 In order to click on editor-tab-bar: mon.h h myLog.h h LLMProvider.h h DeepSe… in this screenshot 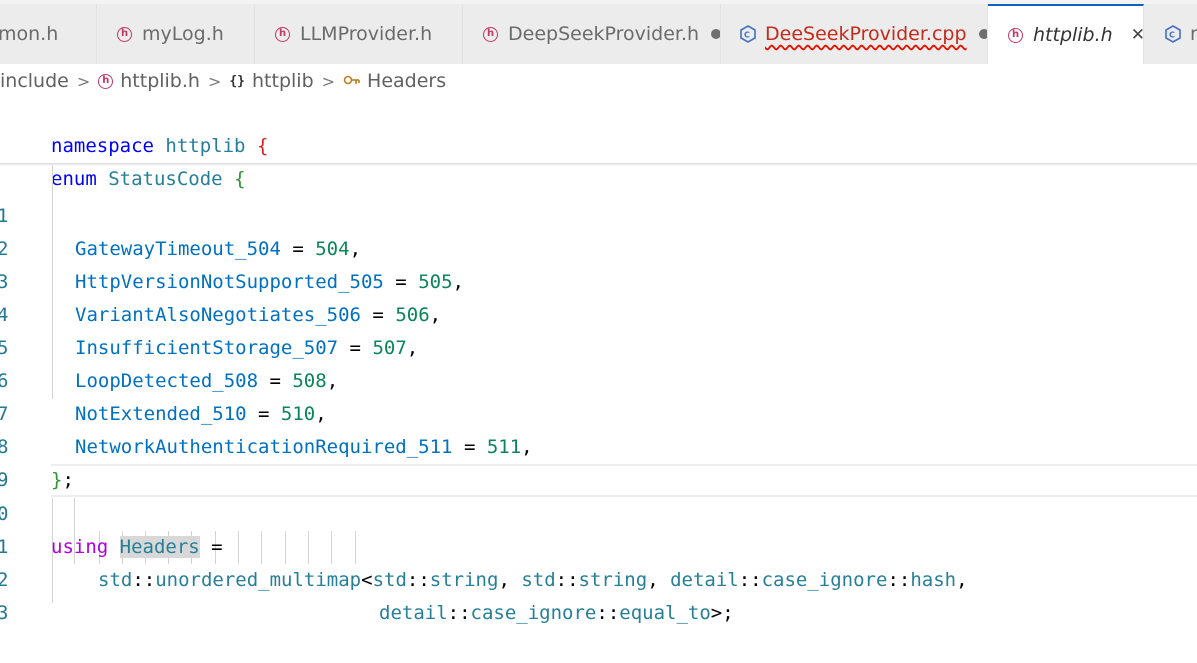, I will do `click(598, 32)`.